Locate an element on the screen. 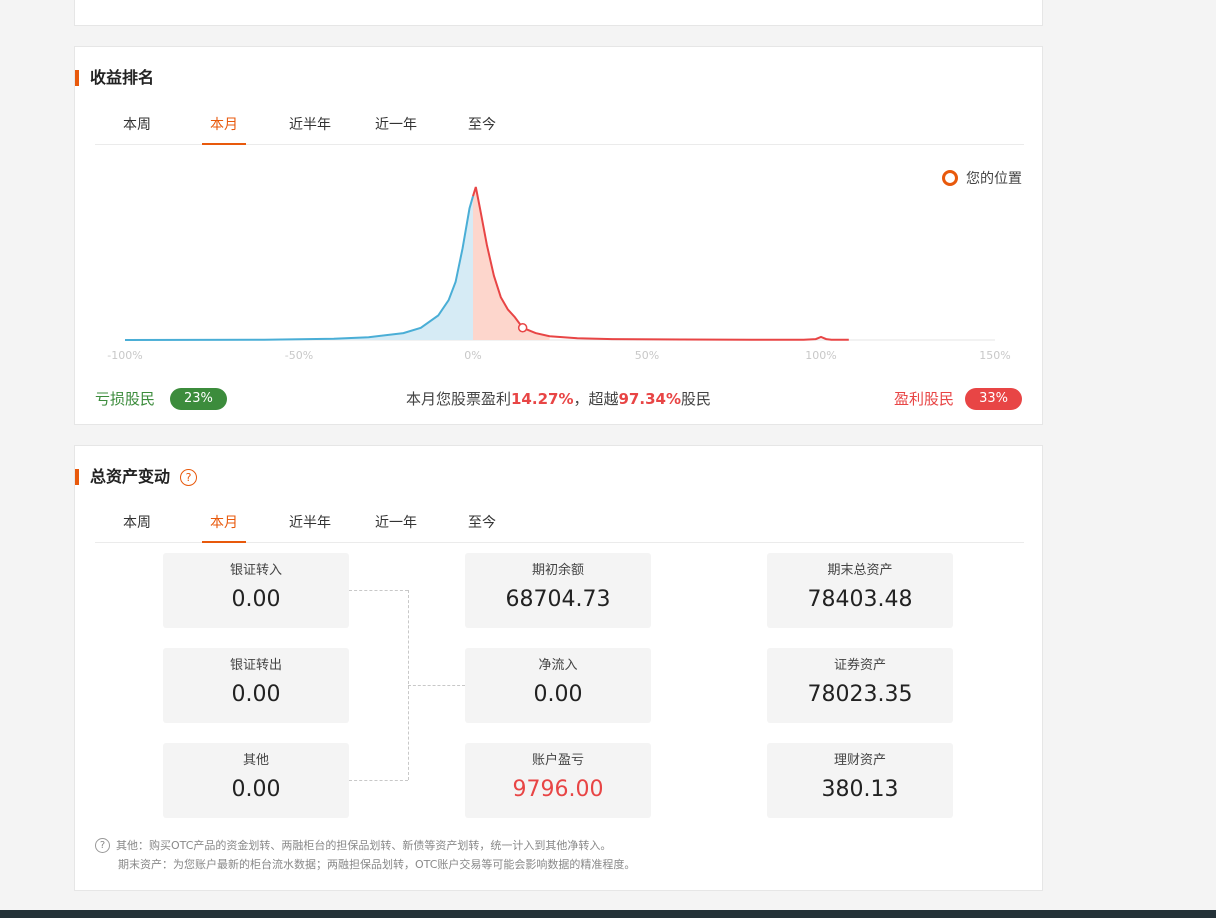  gain-investors-label: 盈利股民 is located at coordinates (923, 399).